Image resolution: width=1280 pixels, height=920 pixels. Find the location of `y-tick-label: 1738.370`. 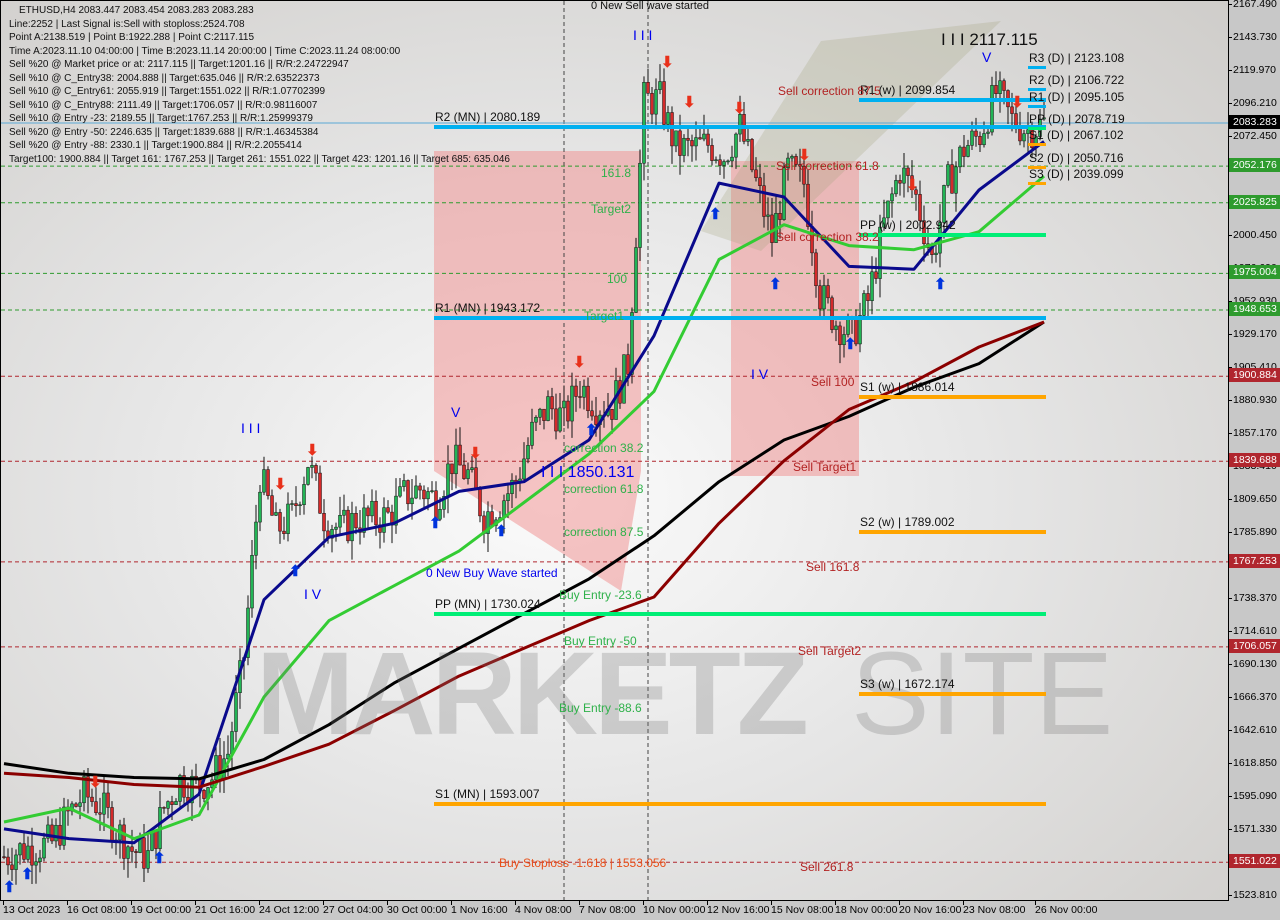

y-tick-label: 1738.370 is located at coordinates (1253, 598).